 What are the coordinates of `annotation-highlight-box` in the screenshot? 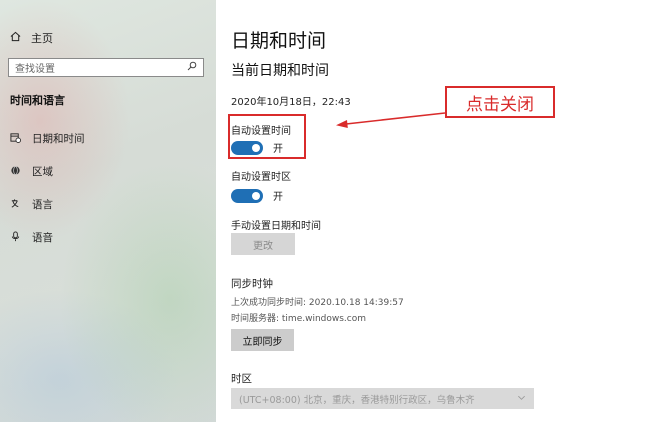 It's located at (267, 136).